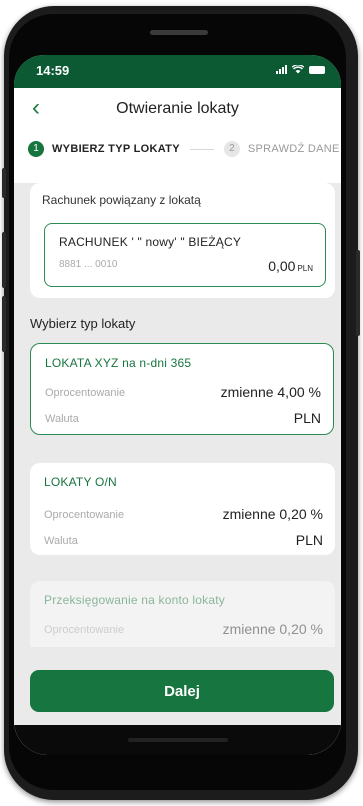 The width and height of the screenshot is (363, 806). I want to click on earpiece-speaker, so click(179, 32).